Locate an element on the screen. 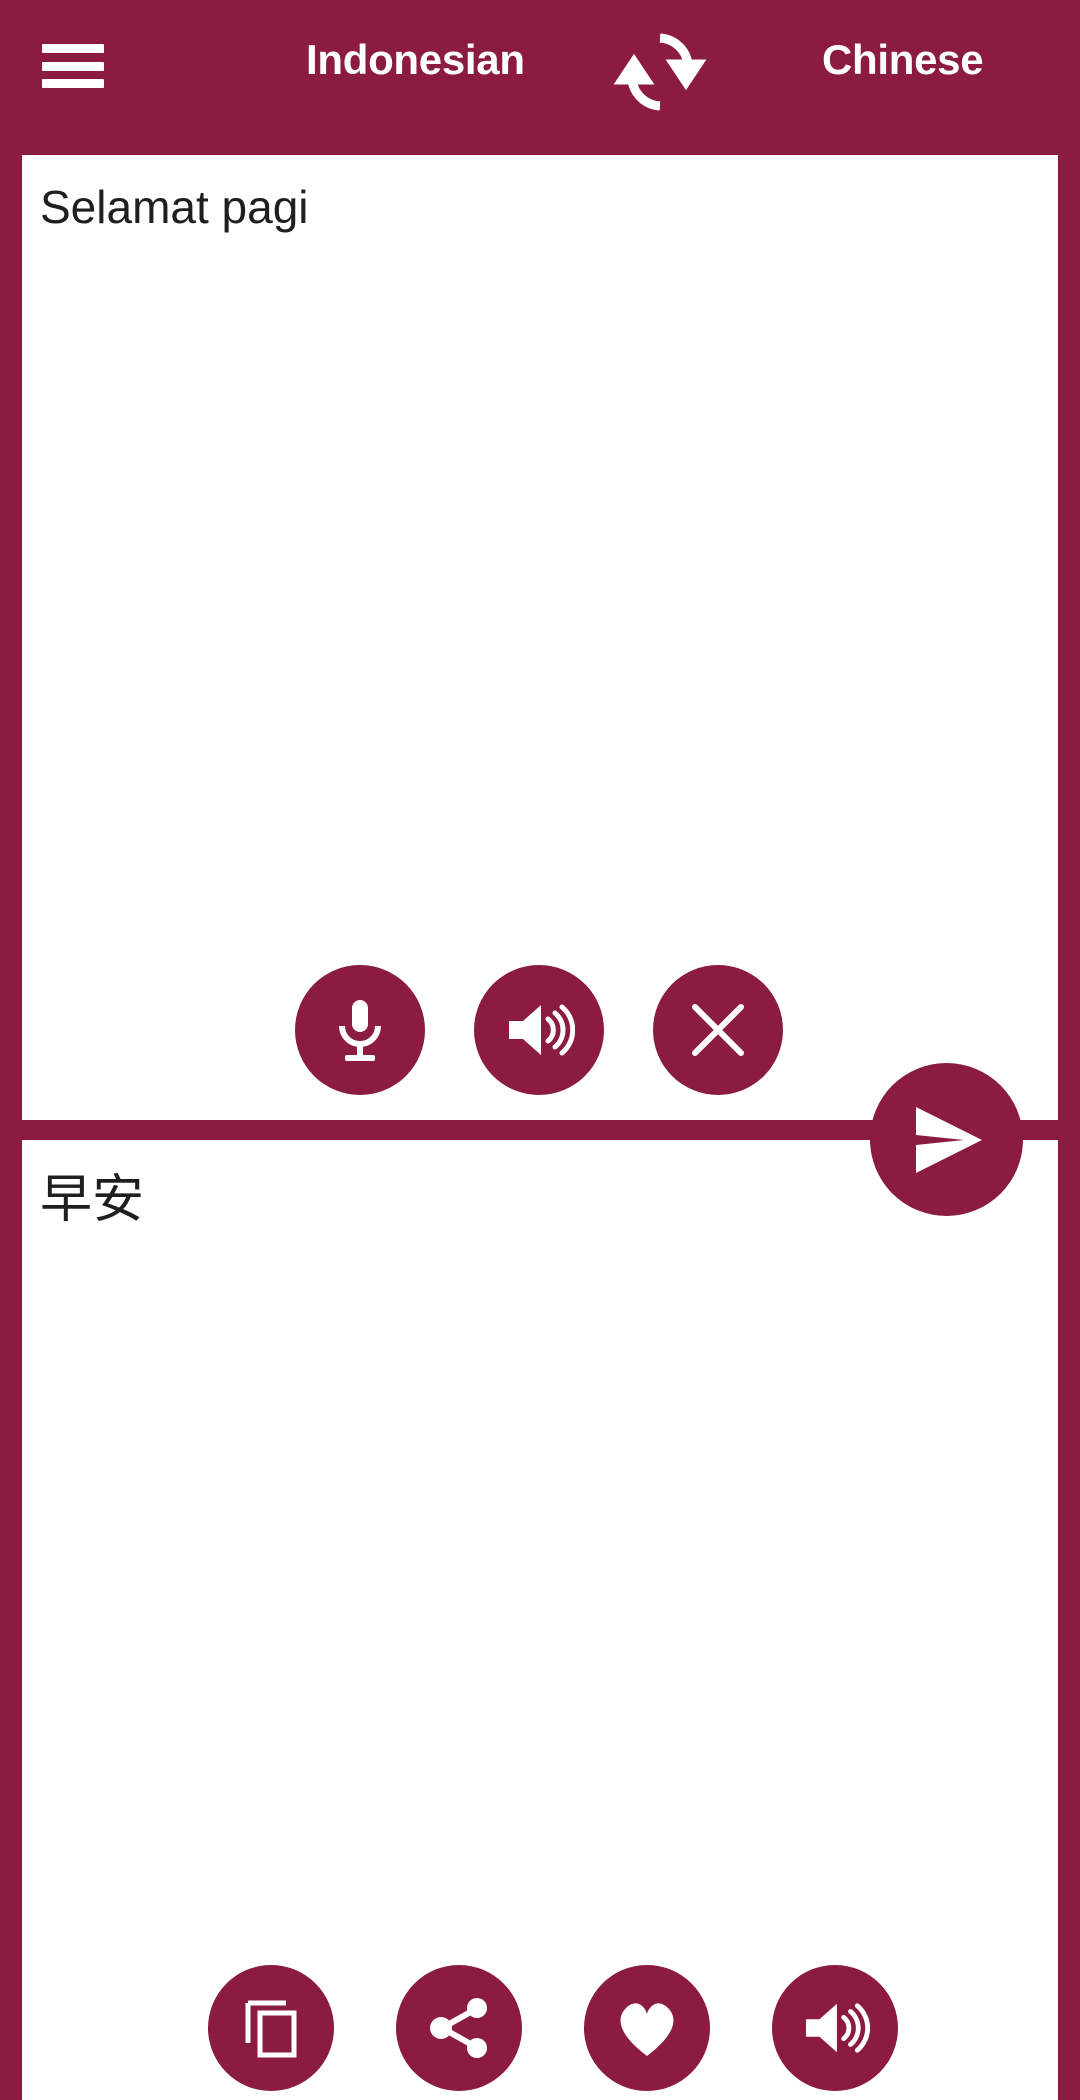 The image size is (1080, 2100). speak-target-button is located at coordinates (835, 2028).